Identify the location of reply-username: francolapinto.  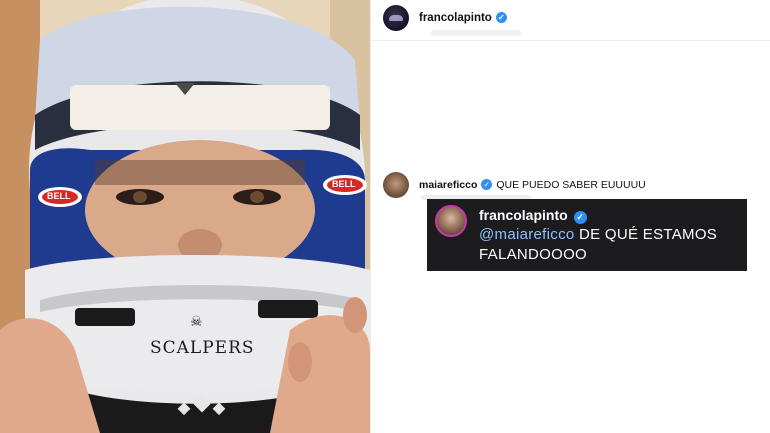
(523, 215).